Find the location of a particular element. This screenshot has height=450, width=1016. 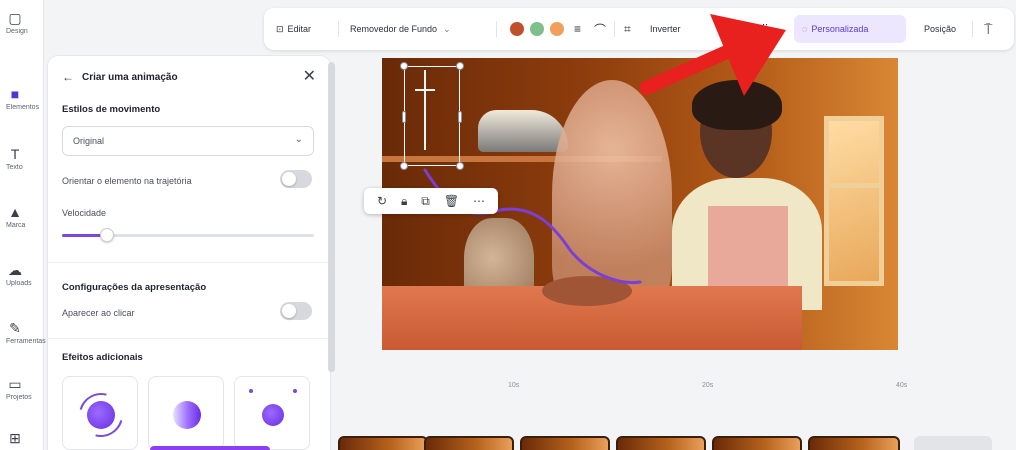

rail-item-text: T Texto is located at coordinates (22, 158).